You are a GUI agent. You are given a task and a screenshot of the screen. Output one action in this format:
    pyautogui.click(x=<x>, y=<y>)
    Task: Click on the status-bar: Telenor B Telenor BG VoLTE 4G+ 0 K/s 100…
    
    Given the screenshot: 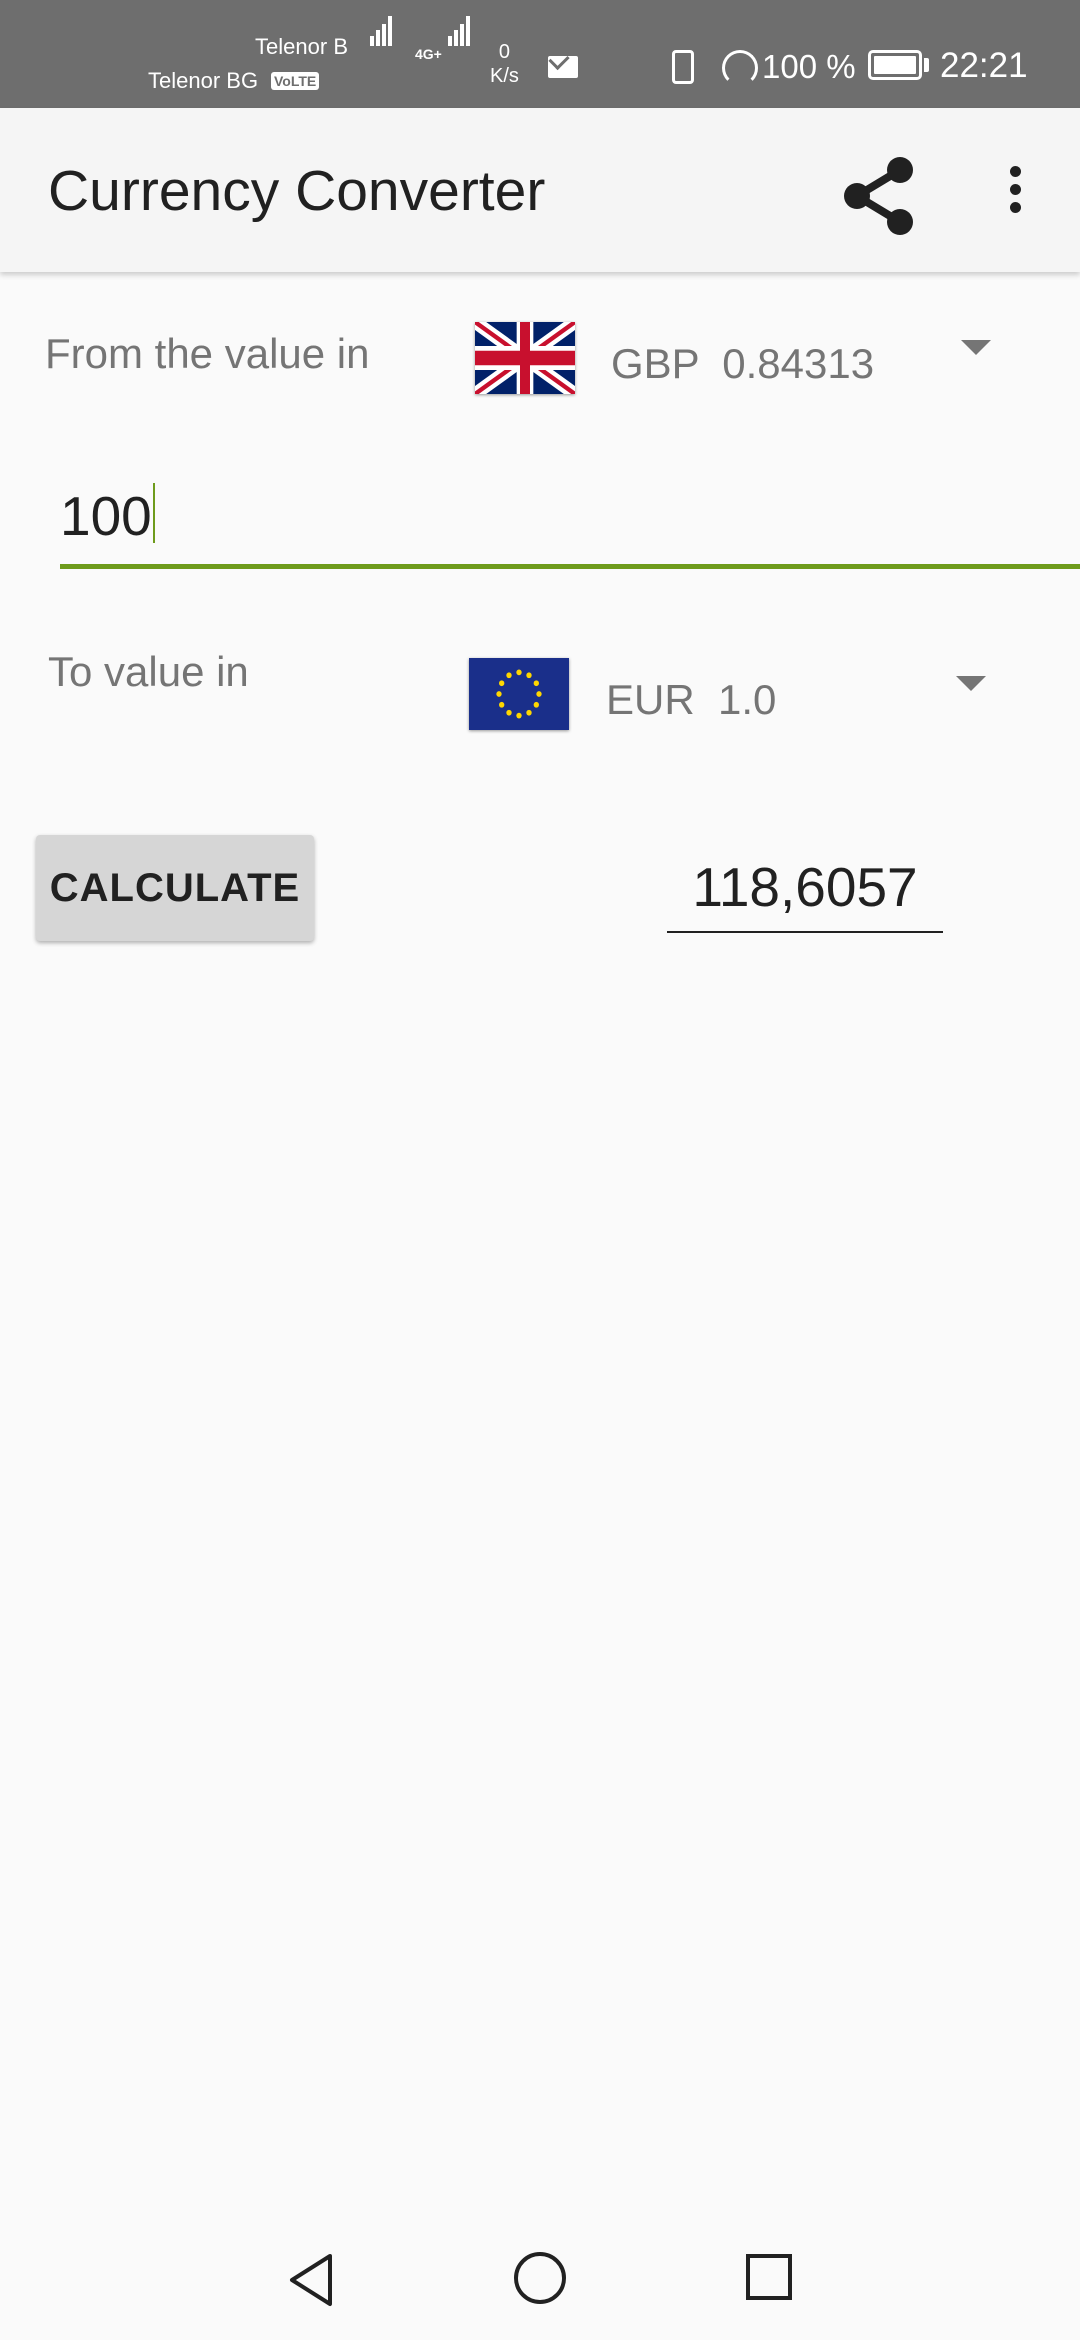 What is the action you would take?
    pyautogui.click(x=540, y=54)
    